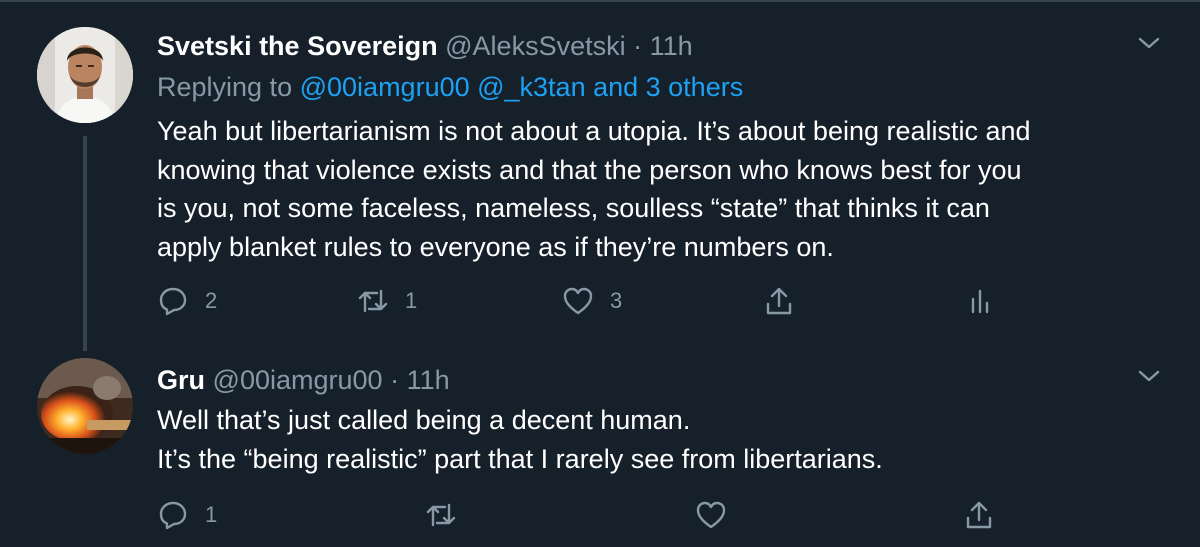  I want to click on retweet-button: 1, so click(387, 301).